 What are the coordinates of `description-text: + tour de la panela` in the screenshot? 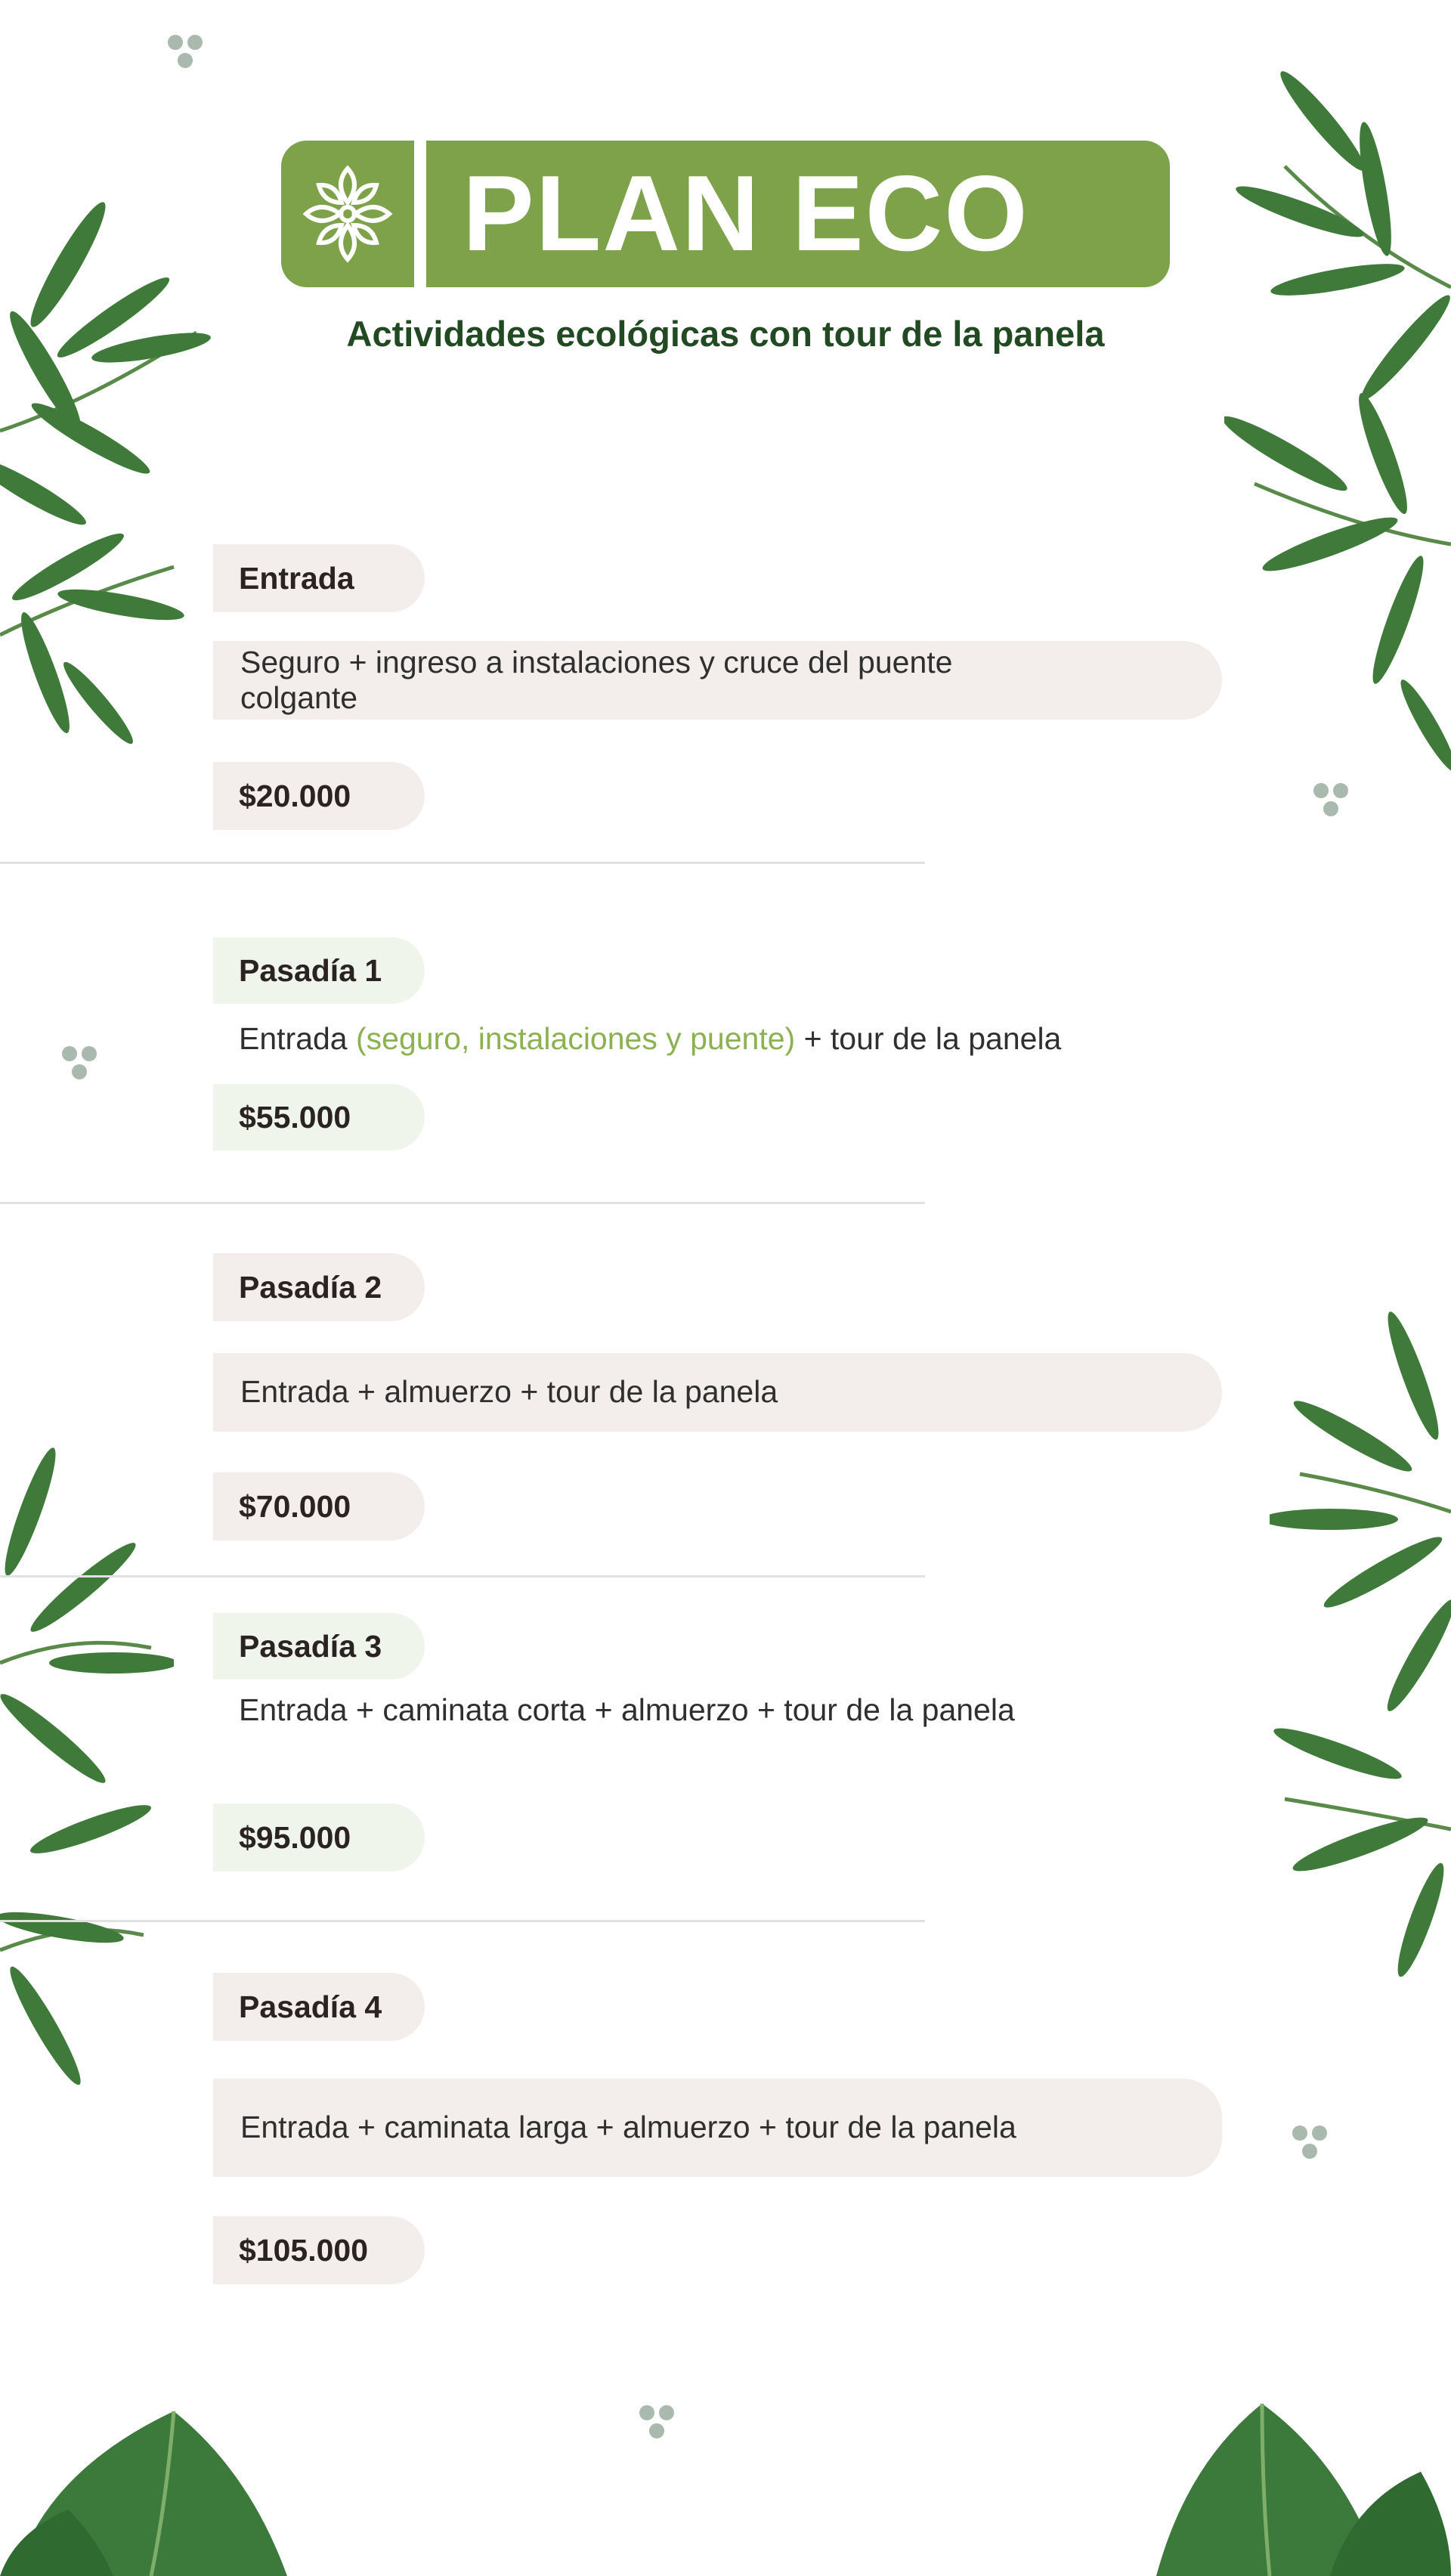 It's located at (929, 1038).